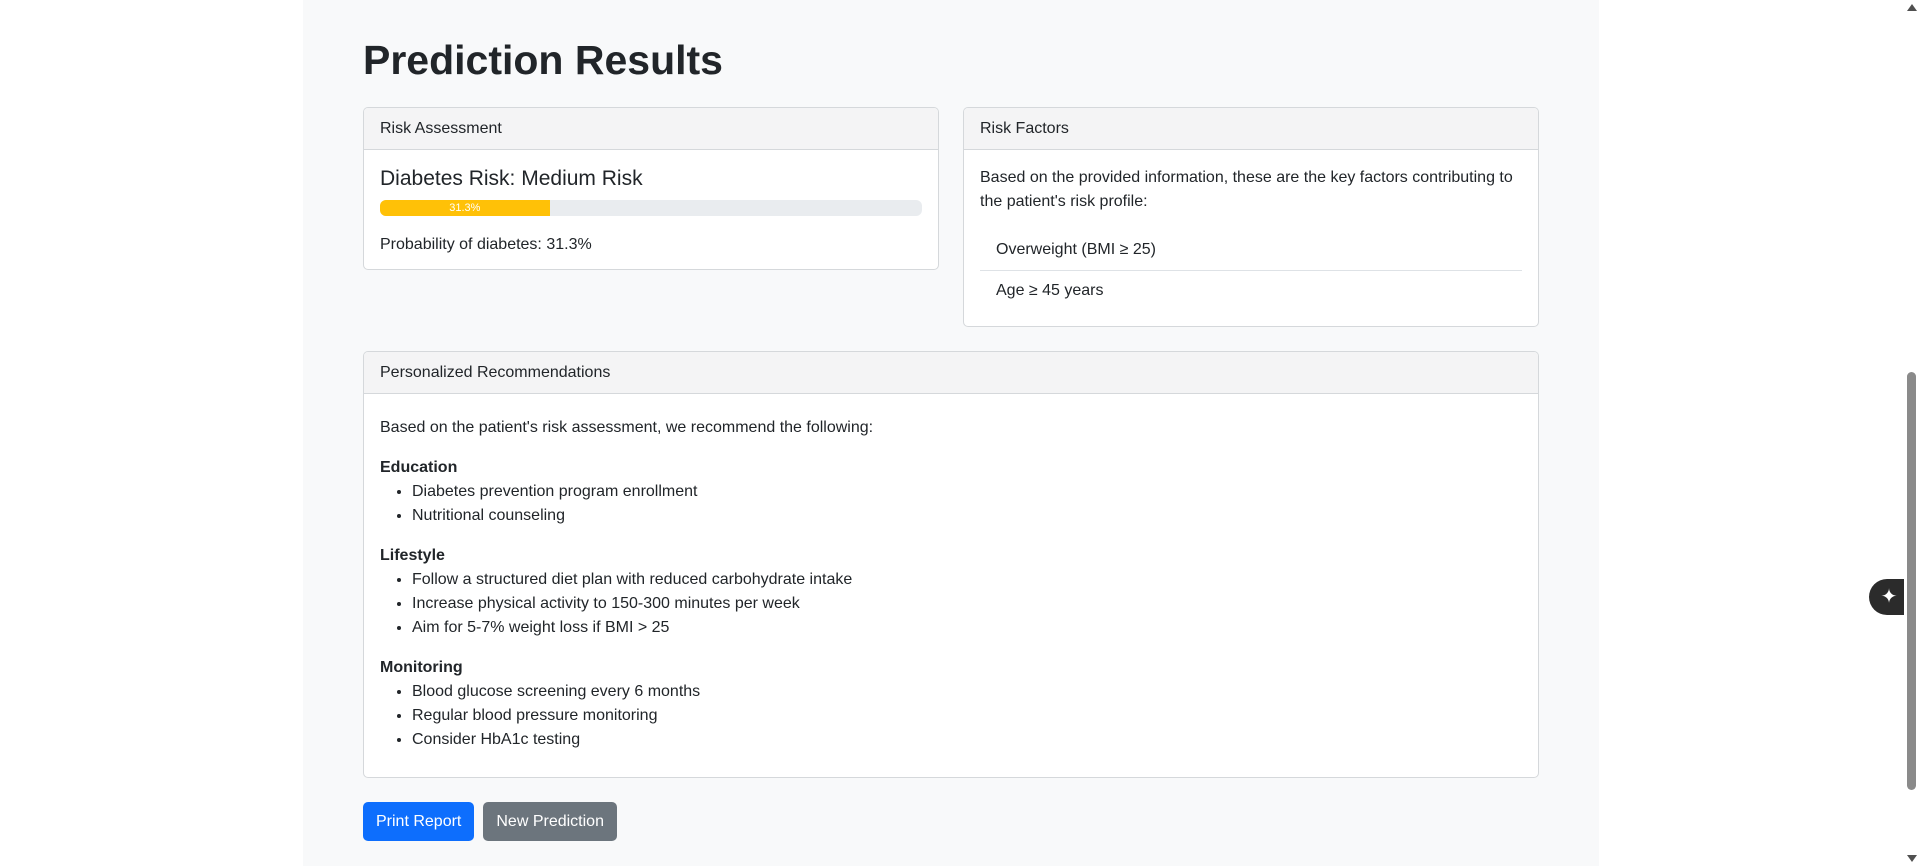 The width and height of the screenshot is (1919, 866). I want to click on recommendations-header: Personalized Recommendations, so click(951, 373).